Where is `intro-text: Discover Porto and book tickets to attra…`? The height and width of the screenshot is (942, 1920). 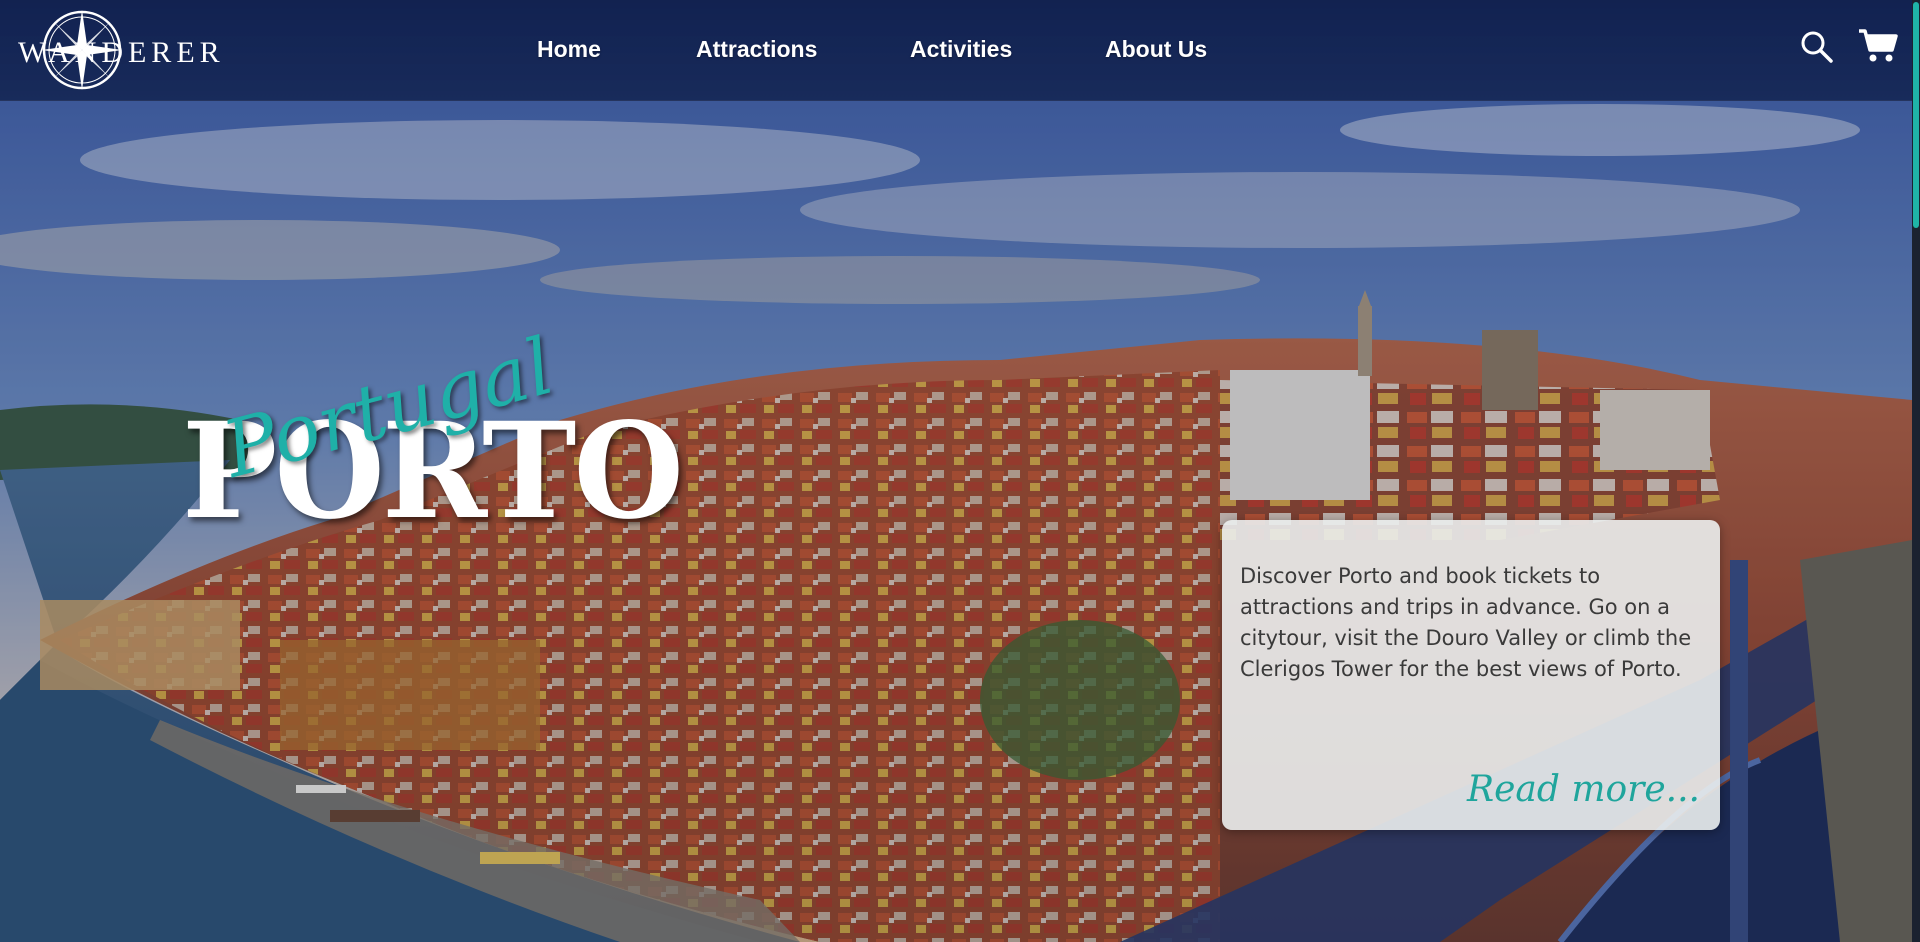 intro-text: Discover Porto and book tickets to attra… is located at coordinates (1466, 622).